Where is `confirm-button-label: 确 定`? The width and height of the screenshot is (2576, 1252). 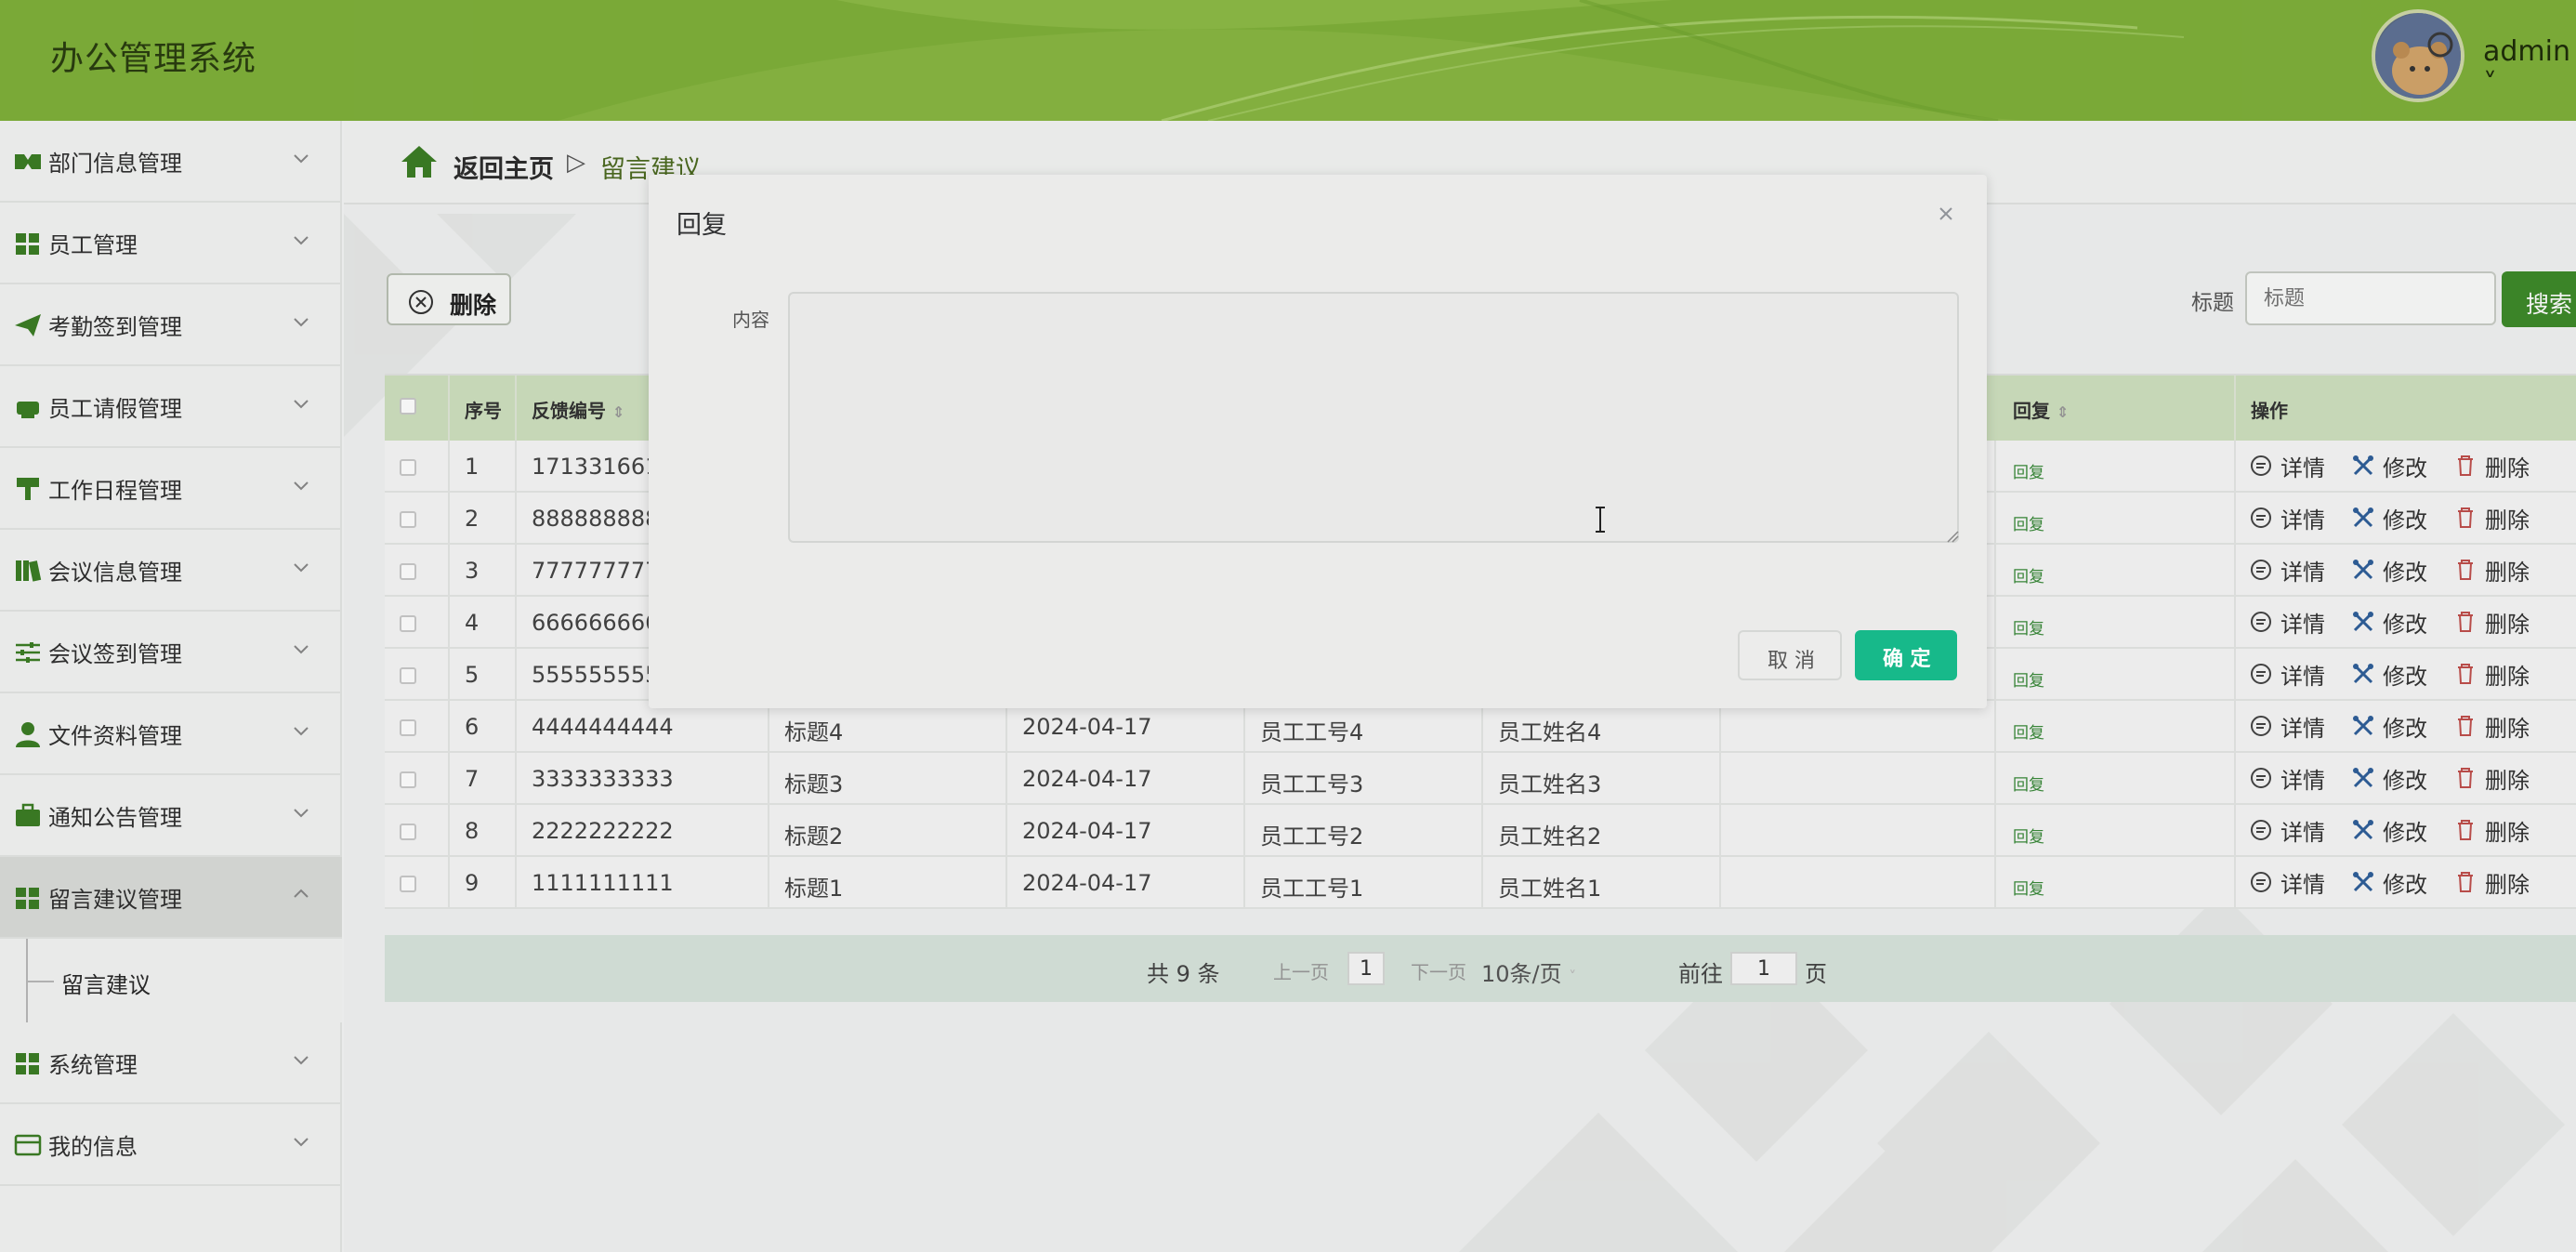 confirm-button-label: 确 定 is located at coordinates (1907, 659).